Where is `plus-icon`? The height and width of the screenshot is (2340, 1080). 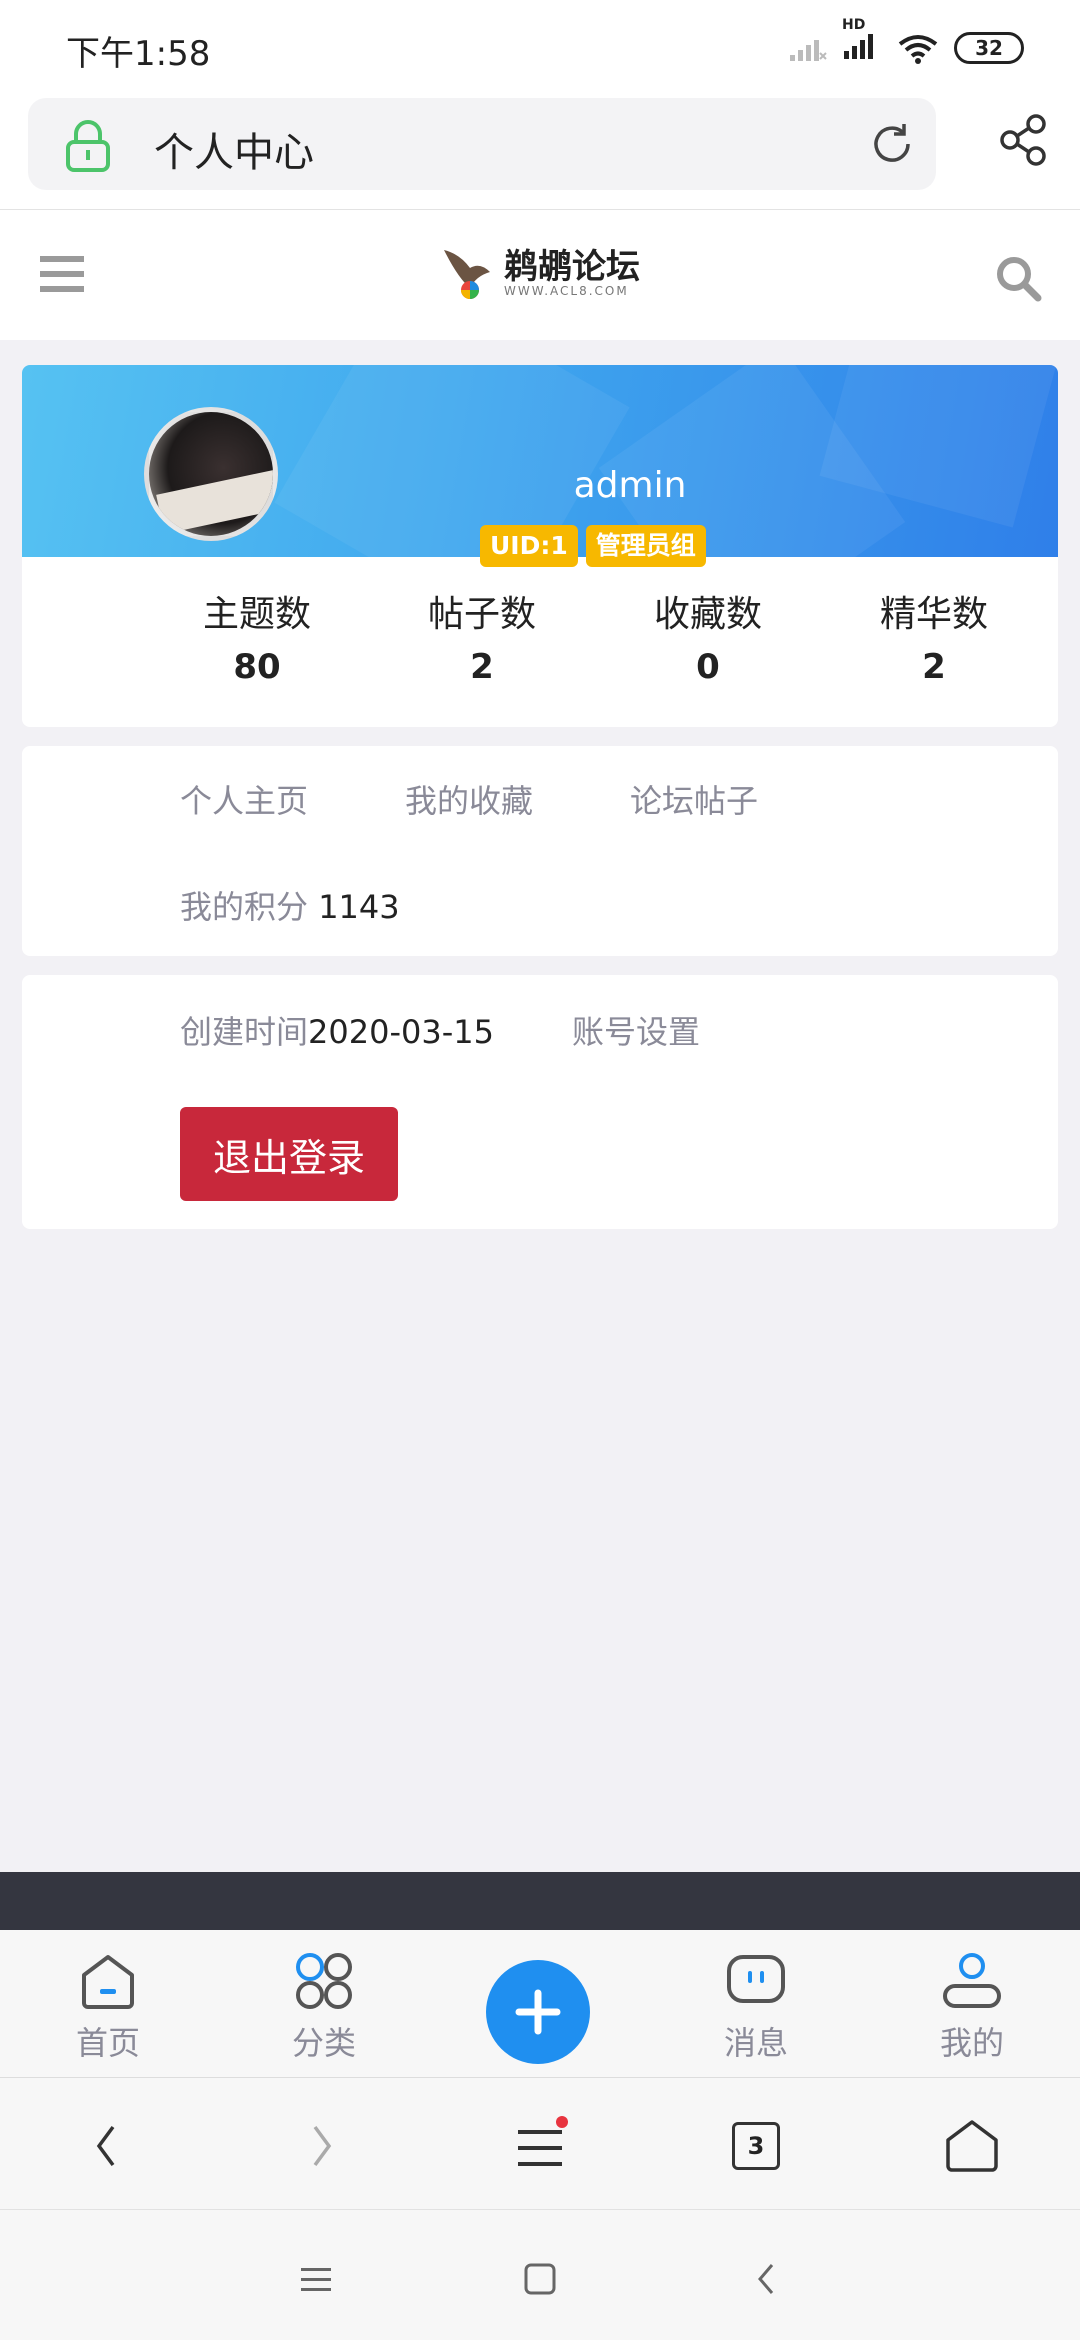 plus-icon is located at coordinates (538, 2012).